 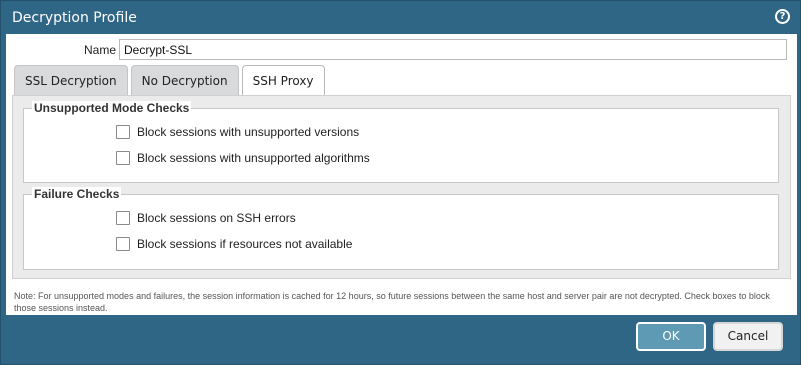 I want to click on group-legend: Failure Checks, so click(x=77, y=194).